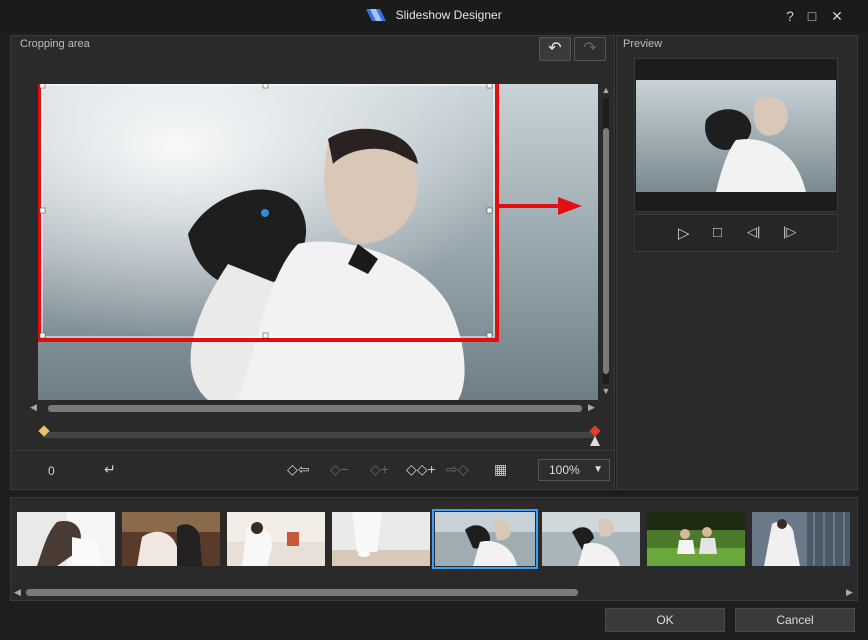 The height and width of the screenshot is (640, 868). What do you see at coordinates (717, 232) in the screenshot?
I see `stop-icon: □` at bounding box center [717, 232].